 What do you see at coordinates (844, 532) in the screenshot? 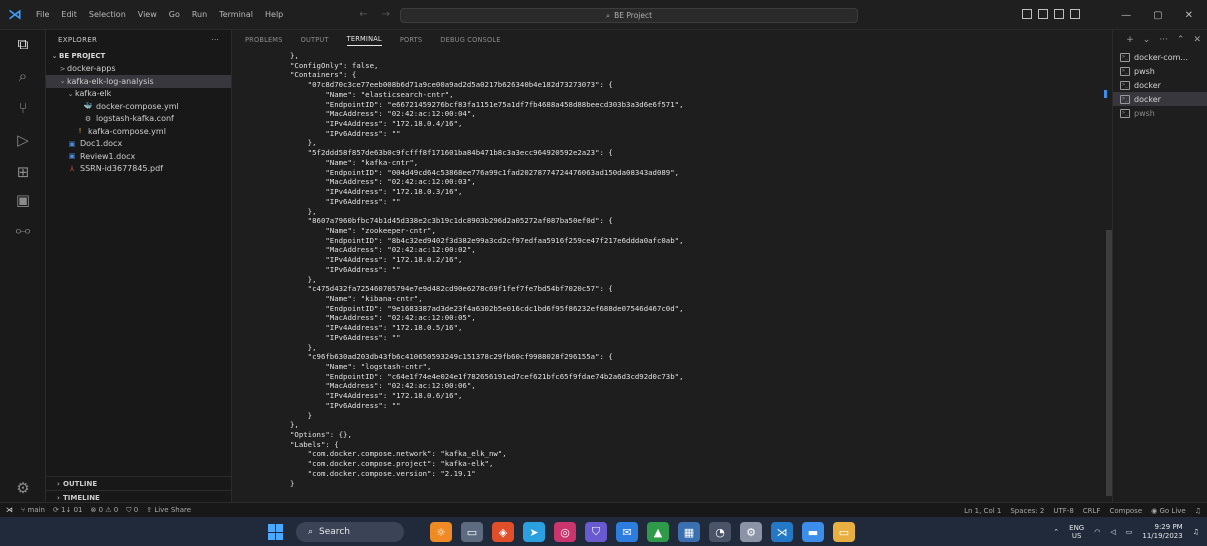
I see `file-explorer-icon: ▭` at bounding box center [844, 532].